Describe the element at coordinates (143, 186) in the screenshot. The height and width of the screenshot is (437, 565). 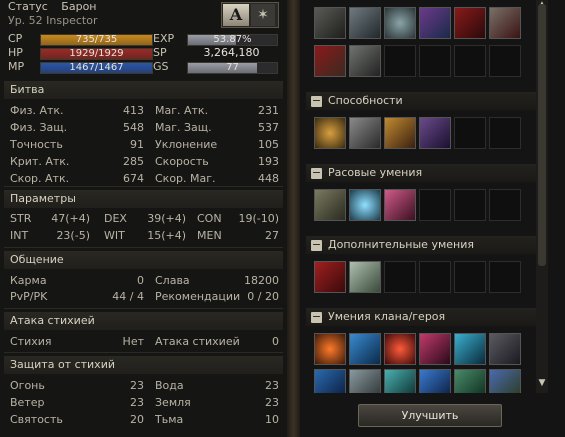
I see `divider` at that location.